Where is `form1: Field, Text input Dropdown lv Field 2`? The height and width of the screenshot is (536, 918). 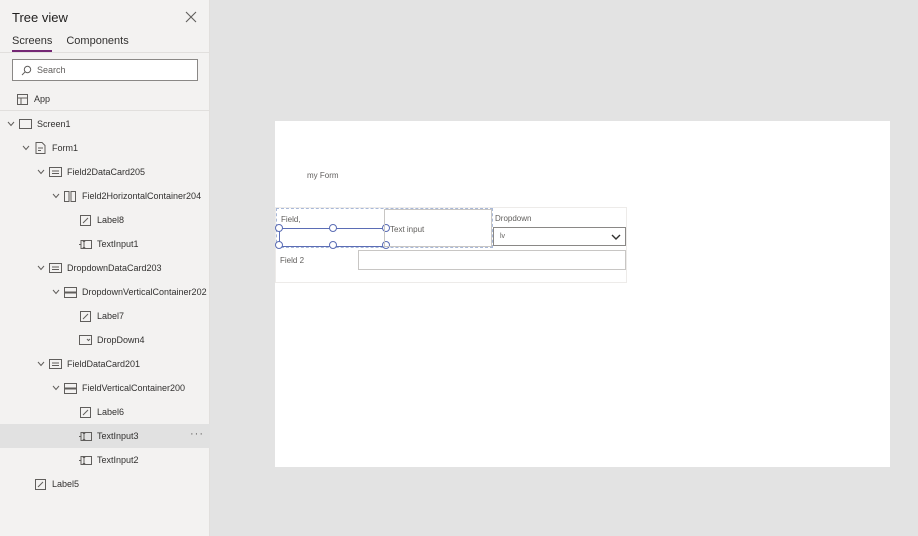
form1: Field, Text input Dropdown lv Field 2 is located at coordinates (451, 245).